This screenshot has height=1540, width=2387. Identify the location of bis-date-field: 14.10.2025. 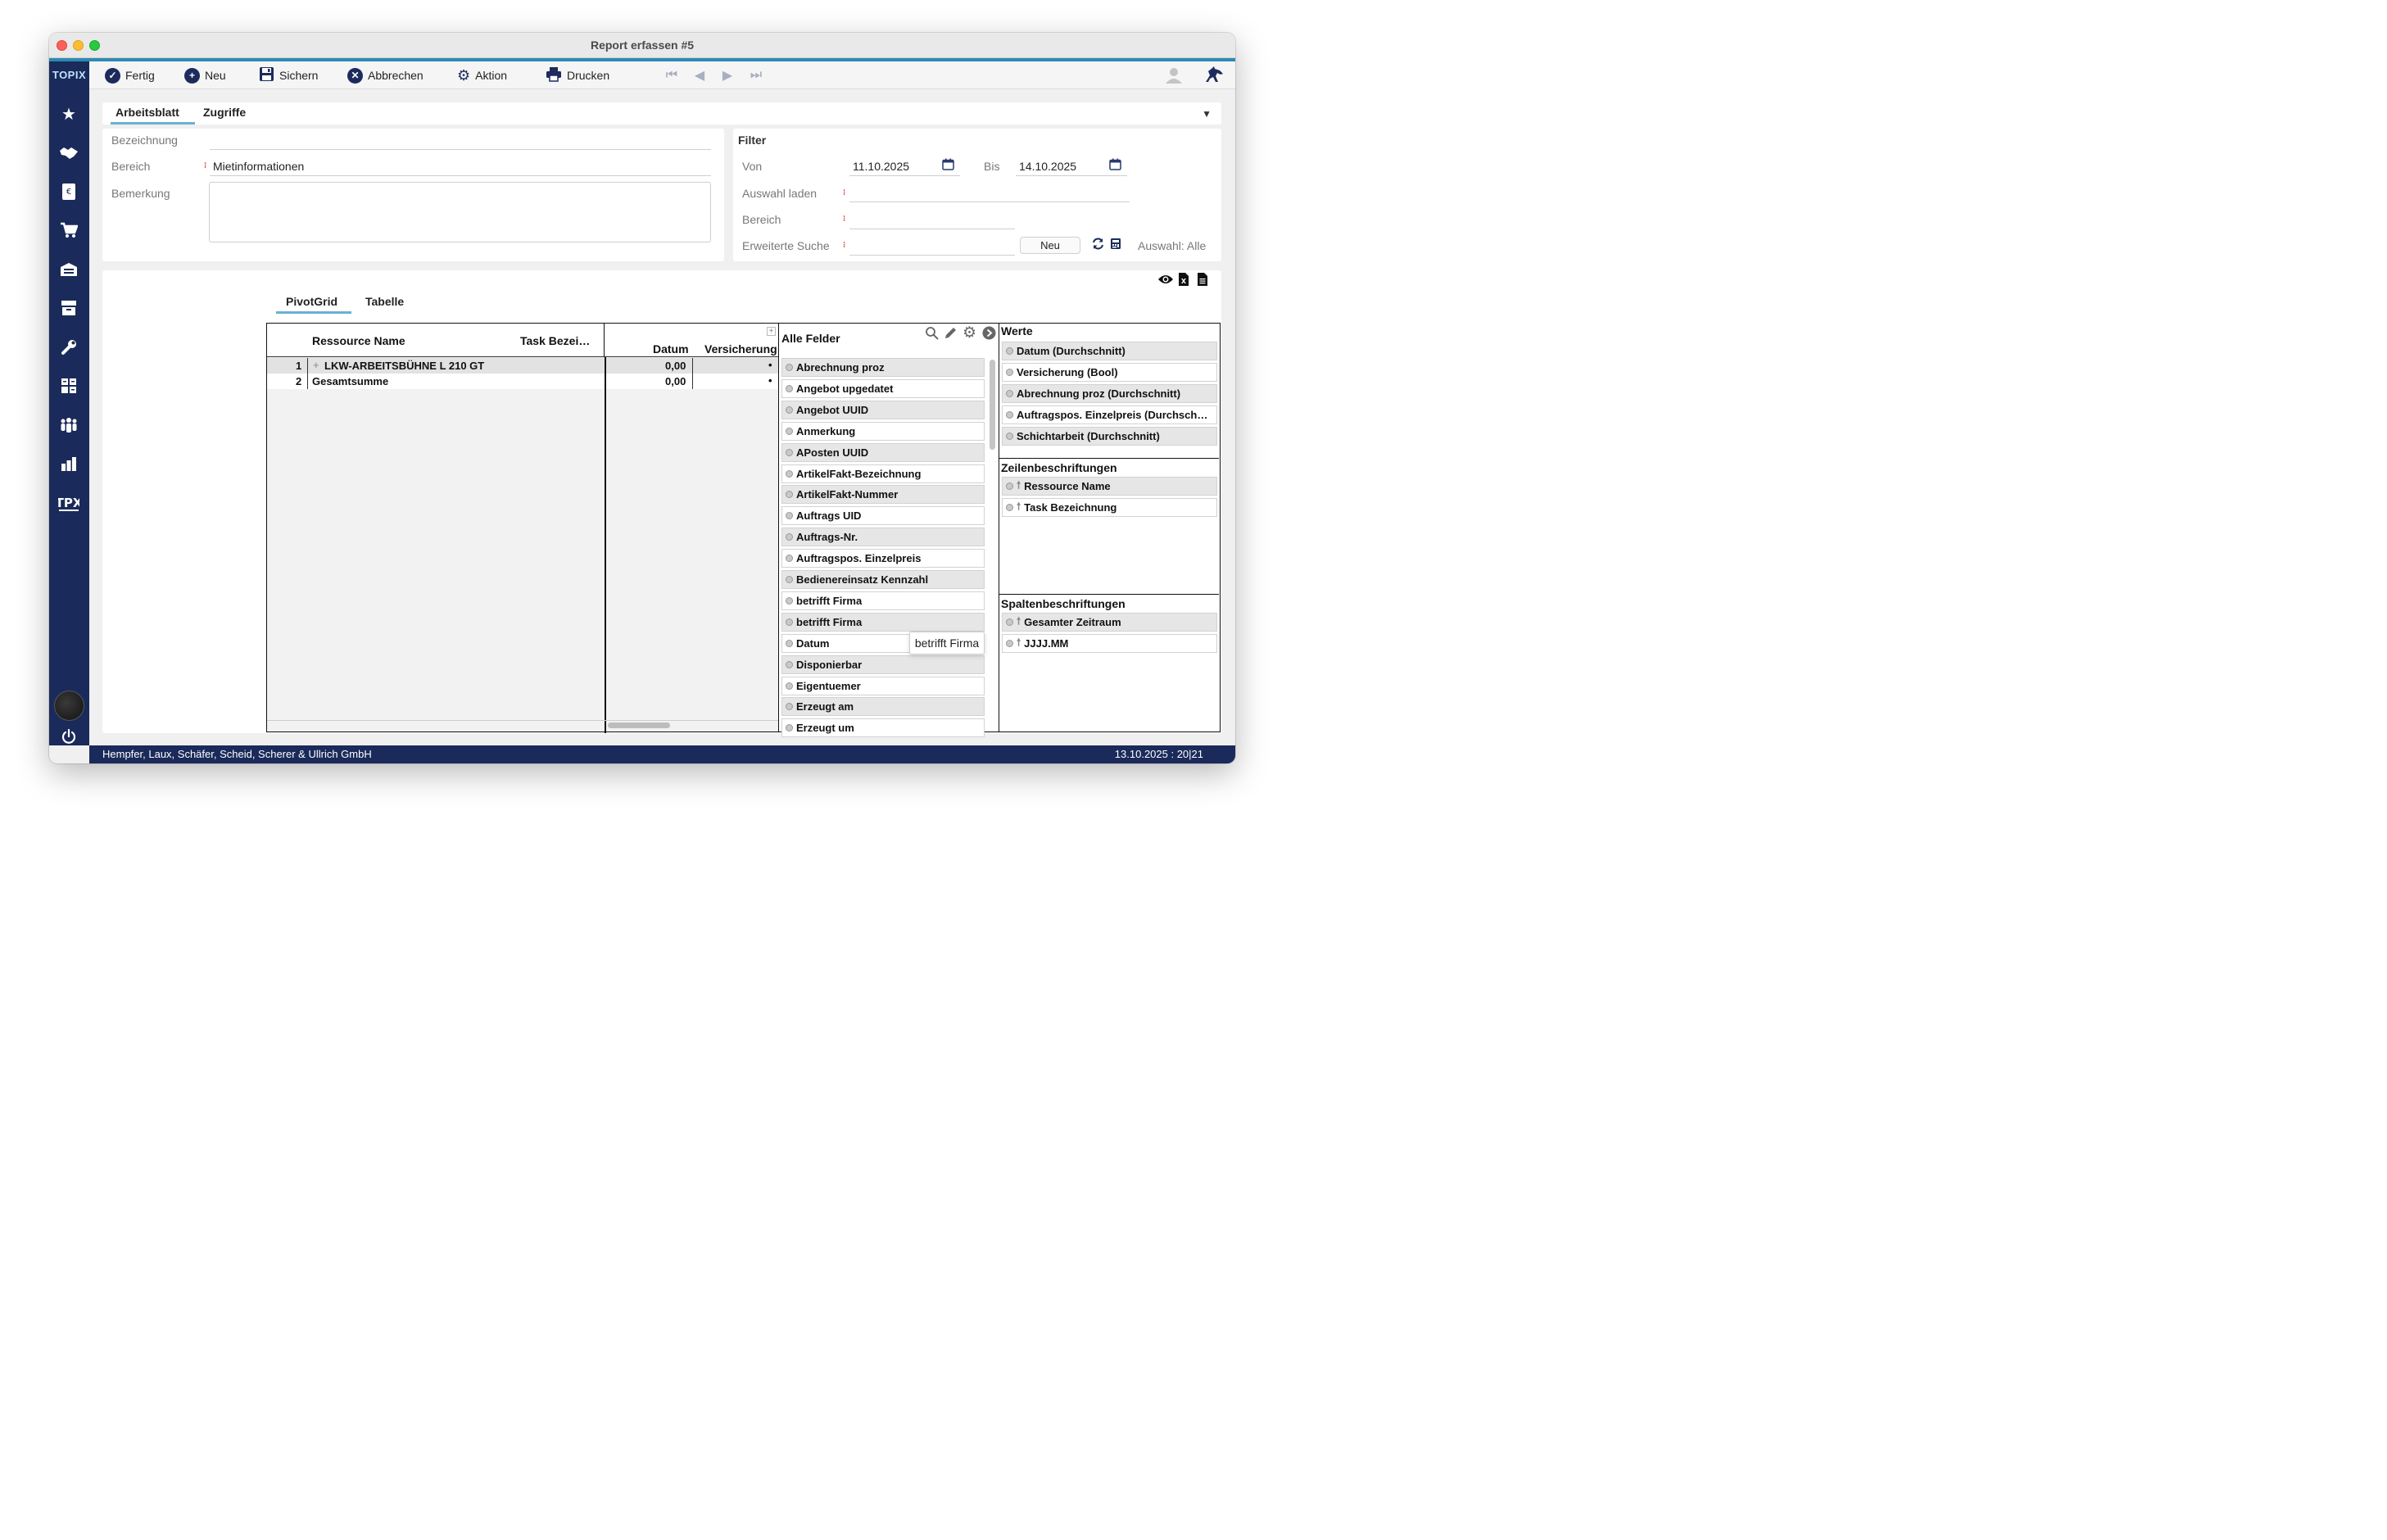
(1047, 166).